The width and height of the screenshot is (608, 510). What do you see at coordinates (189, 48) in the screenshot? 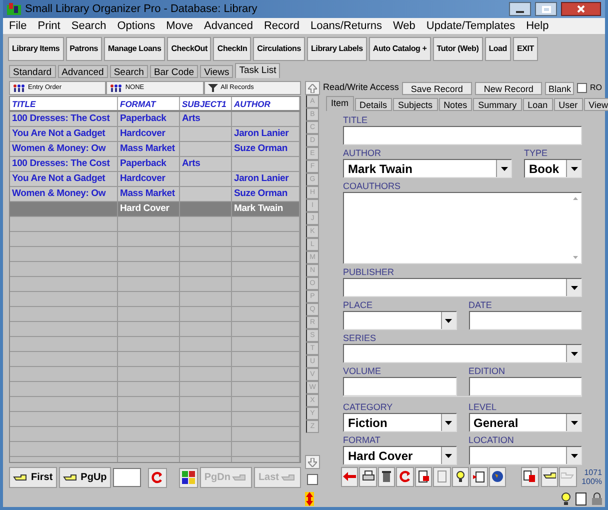
I see `toolbar-button: CheckOut` at bounding box center [189, 48].